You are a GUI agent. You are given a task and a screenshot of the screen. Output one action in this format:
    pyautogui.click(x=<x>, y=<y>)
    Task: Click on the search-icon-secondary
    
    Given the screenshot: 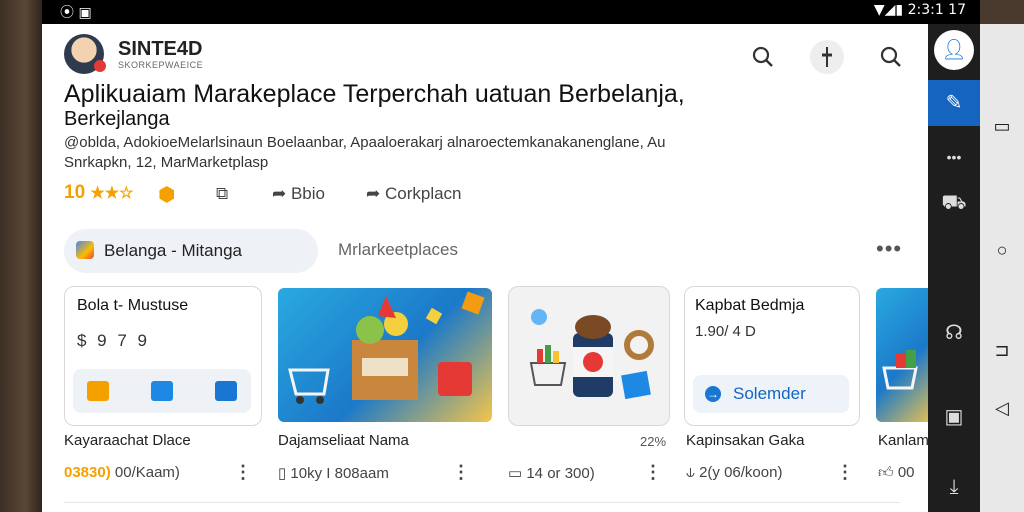 What is the action you would take?
    pyautogui.click(x=891, y=57)
    